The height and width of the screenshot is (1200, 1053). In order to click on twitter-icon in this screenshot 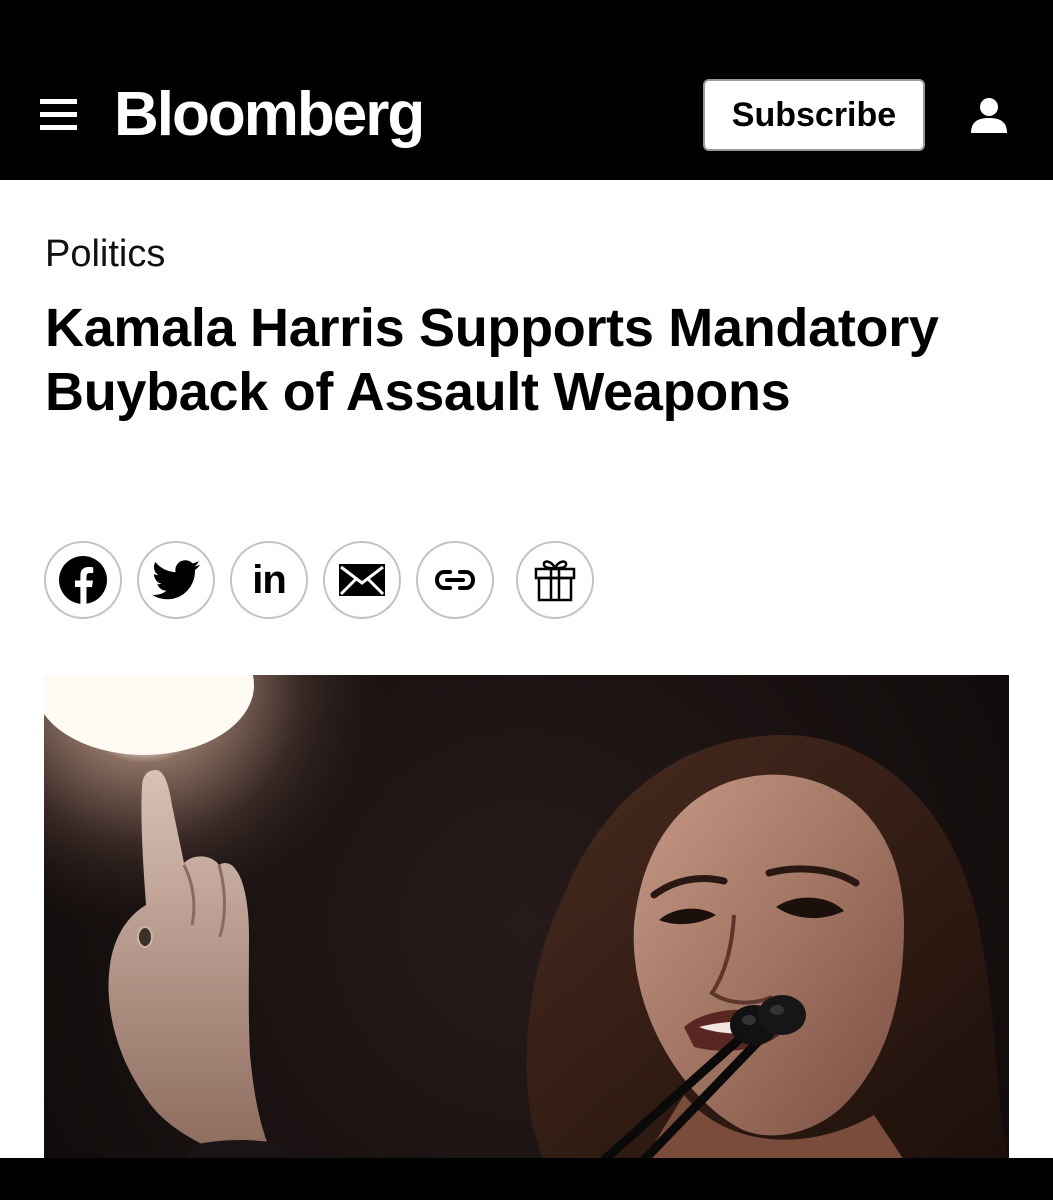, I will do `click(176, 580)`.